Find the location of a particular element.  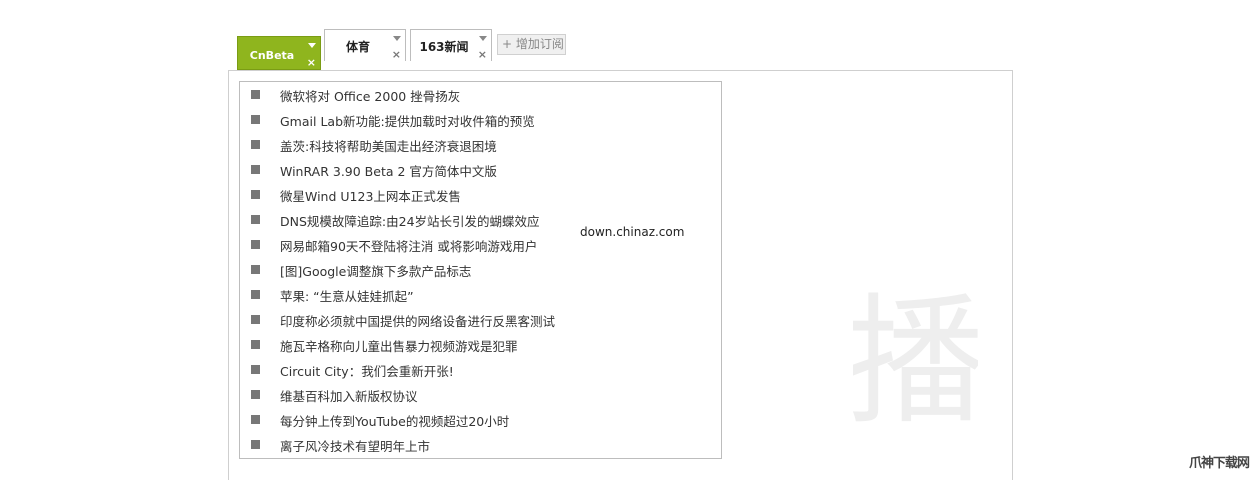

news-item: [图]Google调整旗下多款产品标志 is located at coordinates (480, 269).